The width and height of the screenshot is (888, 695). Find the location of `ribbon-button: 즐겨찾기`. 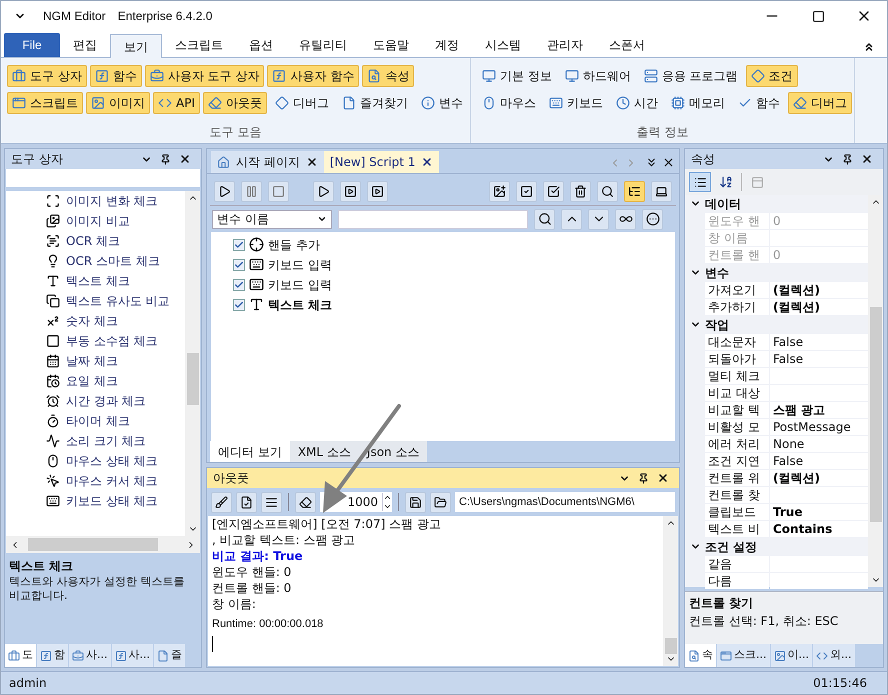

ribbon-button: 즐겨찾기 is located at coordinates (374, 103).